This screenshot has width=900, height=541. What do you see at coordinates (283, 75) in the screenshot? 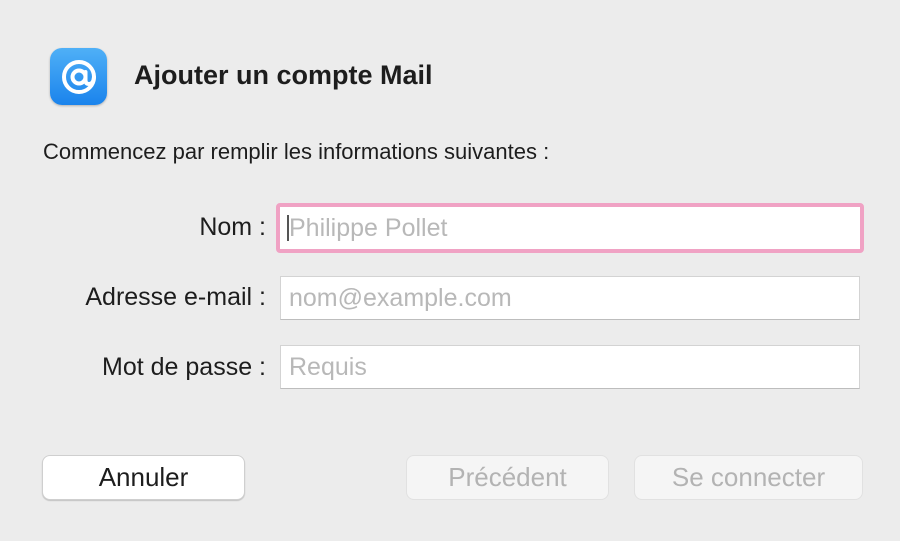
I see `dialog-title: Ajouter un compte Mail` at bounding box center [283, 75].